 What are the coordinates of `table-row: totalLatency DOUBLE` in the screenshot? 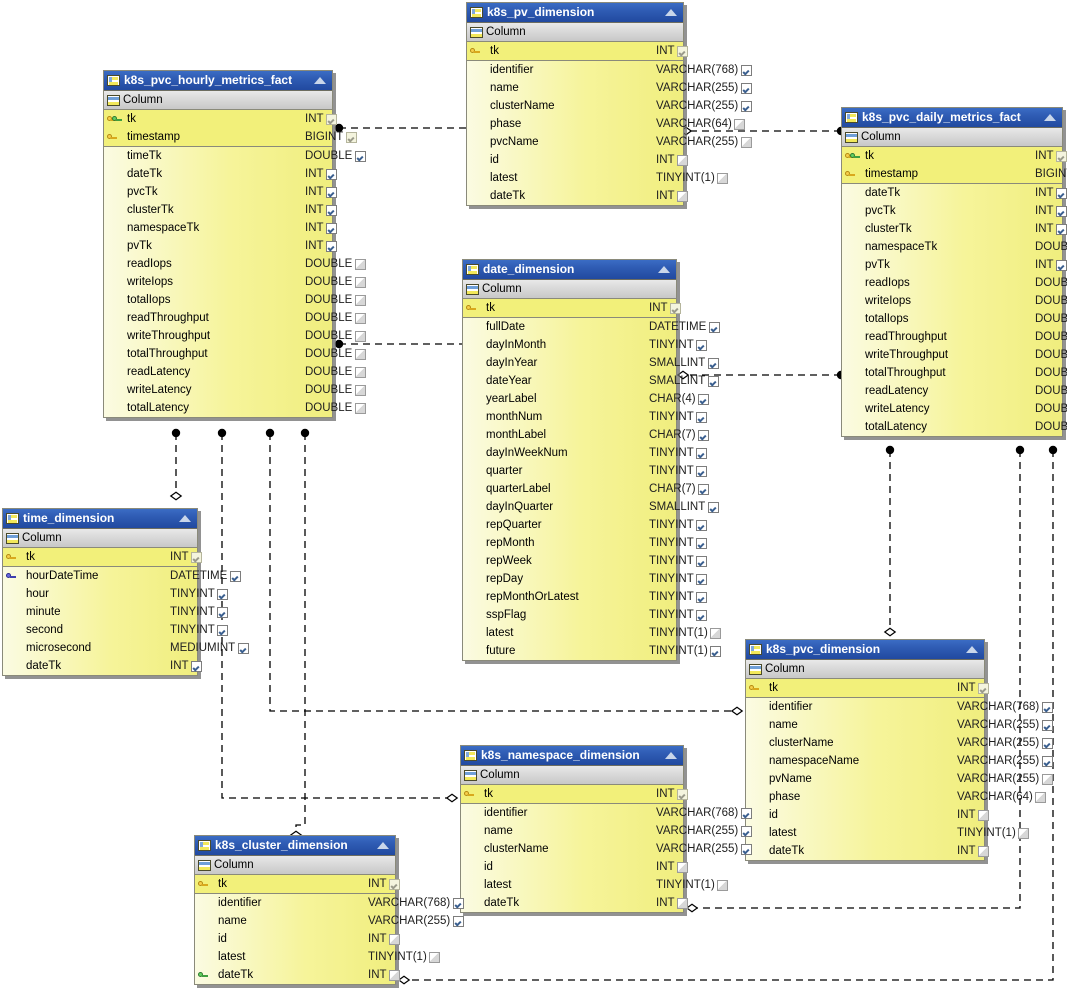 It's located at (235, 408).